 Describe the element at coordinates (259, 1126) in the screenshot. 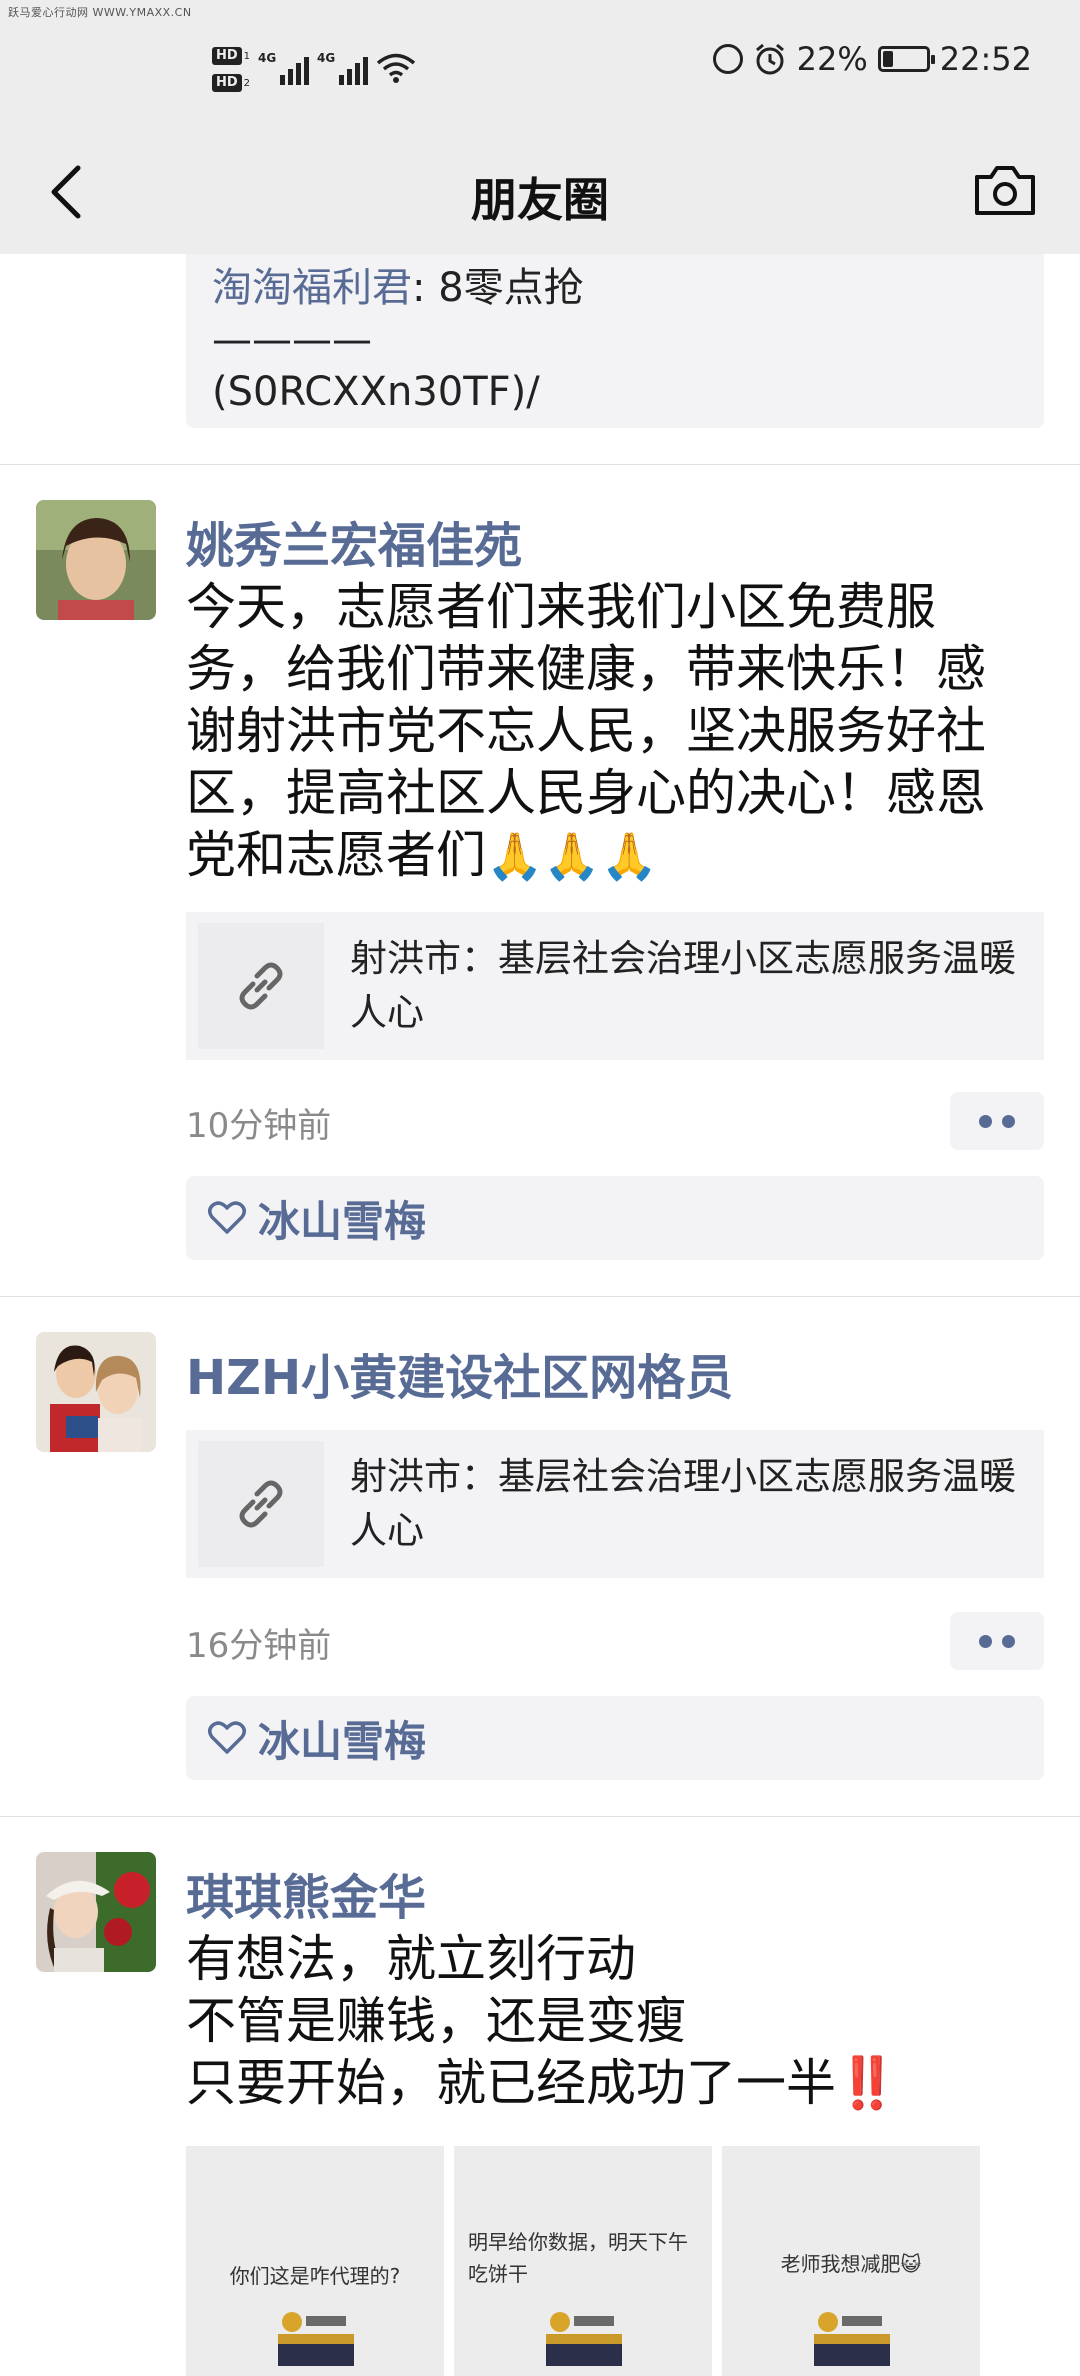

I see `post-time: 10分钟前` at that location.